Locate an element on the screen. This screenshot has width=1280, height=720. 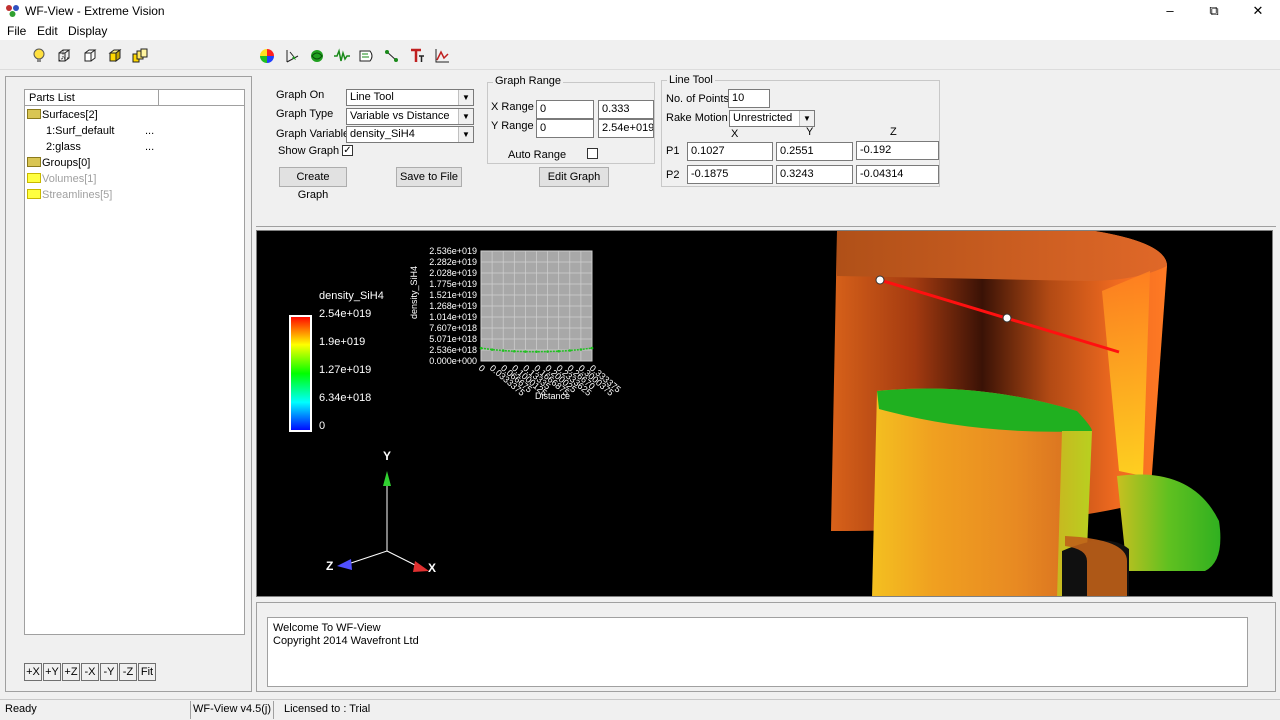
graph-on-select: Line Tool ▼ is located at coordinates (410, 97).